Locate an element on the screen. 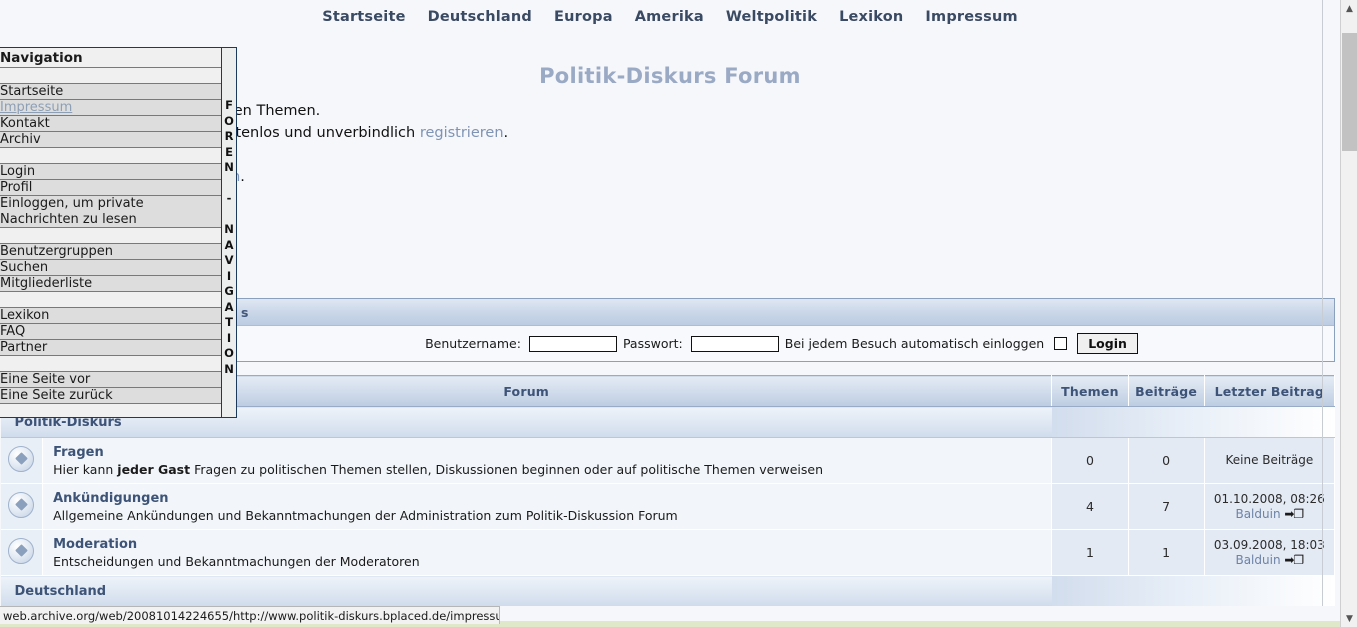 Image resolution: width=1357 pixels, height=627 pixels. forum-last-post: 03.09.2008, 18:03 Balduin ➡❐ is located at coordinates (1270, 552).